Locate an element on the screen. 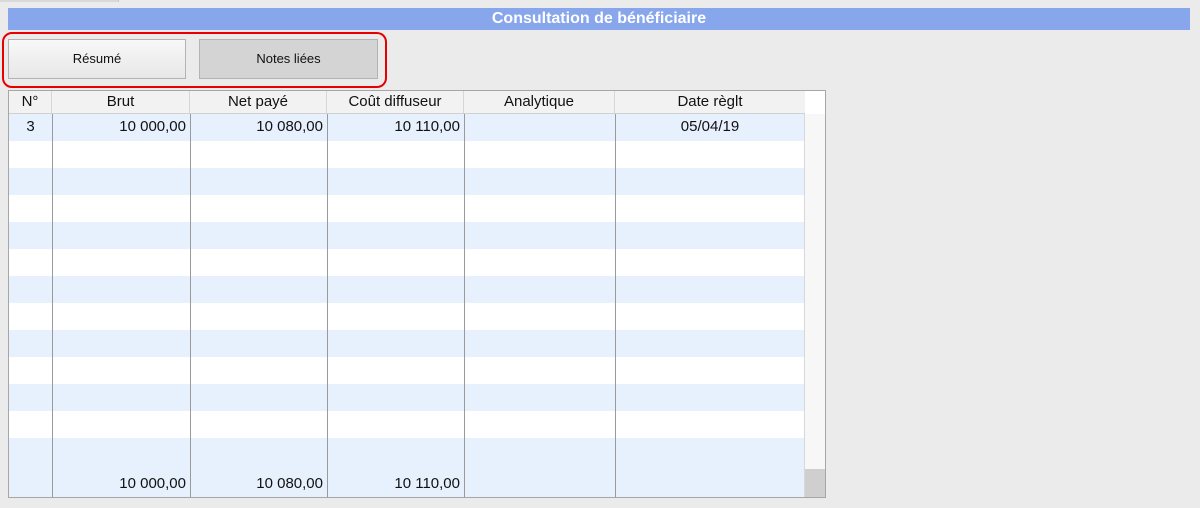 This screenshot has width=1200, height=508. scrollbar-thumb is located at coordinates (815, 483).